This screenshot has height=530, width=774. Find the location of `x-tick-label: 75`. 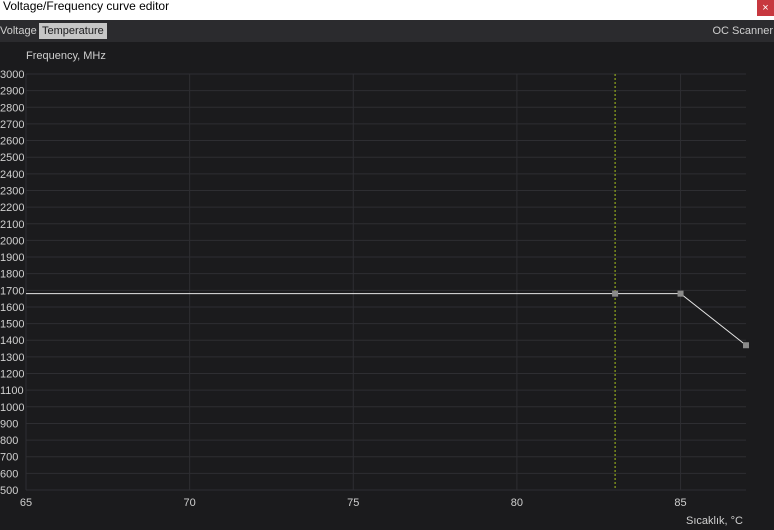

x-tick-label: 75 is located at coordinates (353, 503).